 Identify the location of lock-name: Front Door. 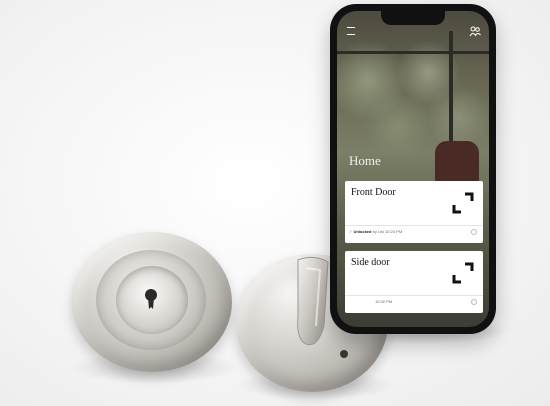
(373, 192).